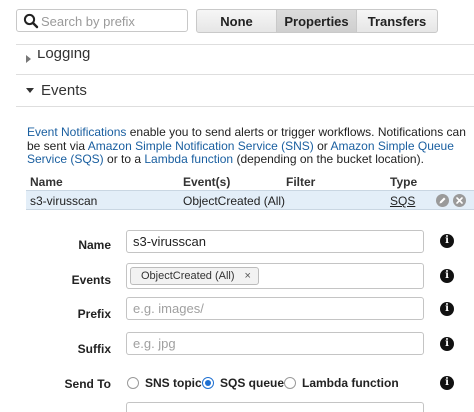  What do you see at coordinates (275, 308) in the screenshot?
I see `prefix-field` at bounding box center [275, 308].